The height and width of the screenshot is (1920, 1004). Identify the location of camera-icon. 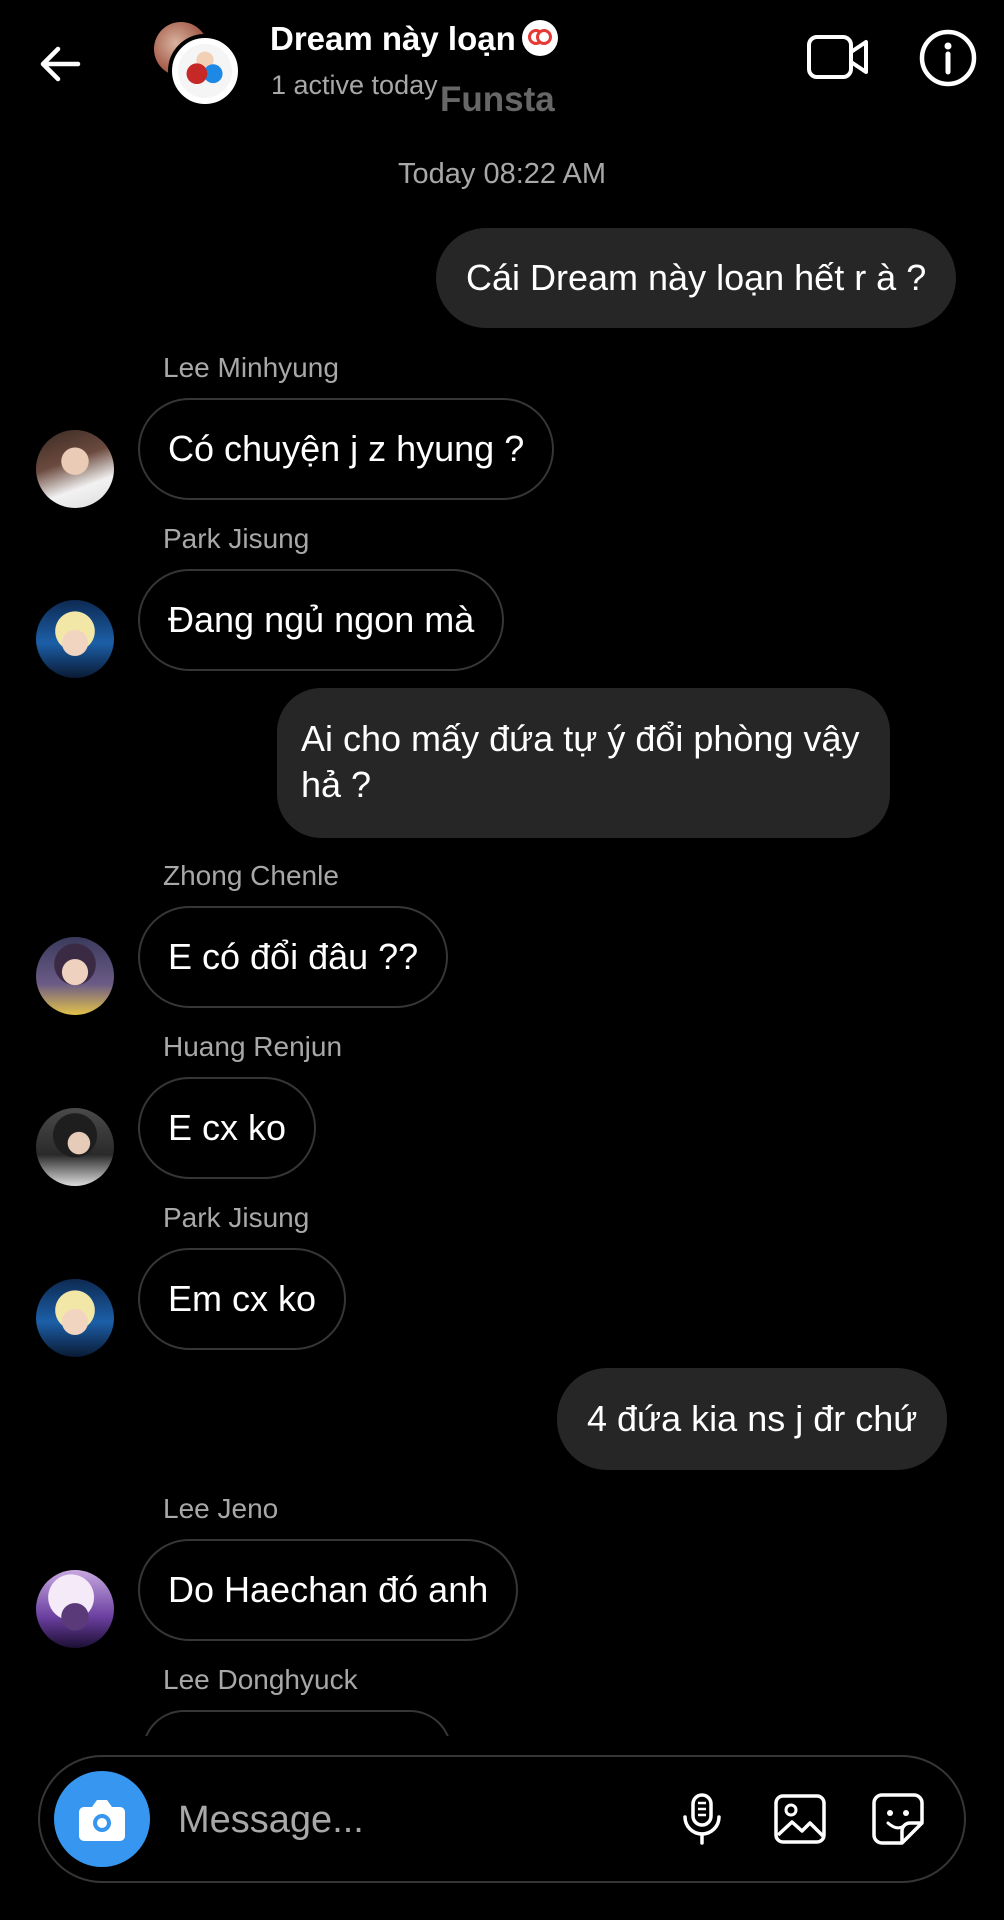
(102, 1820).